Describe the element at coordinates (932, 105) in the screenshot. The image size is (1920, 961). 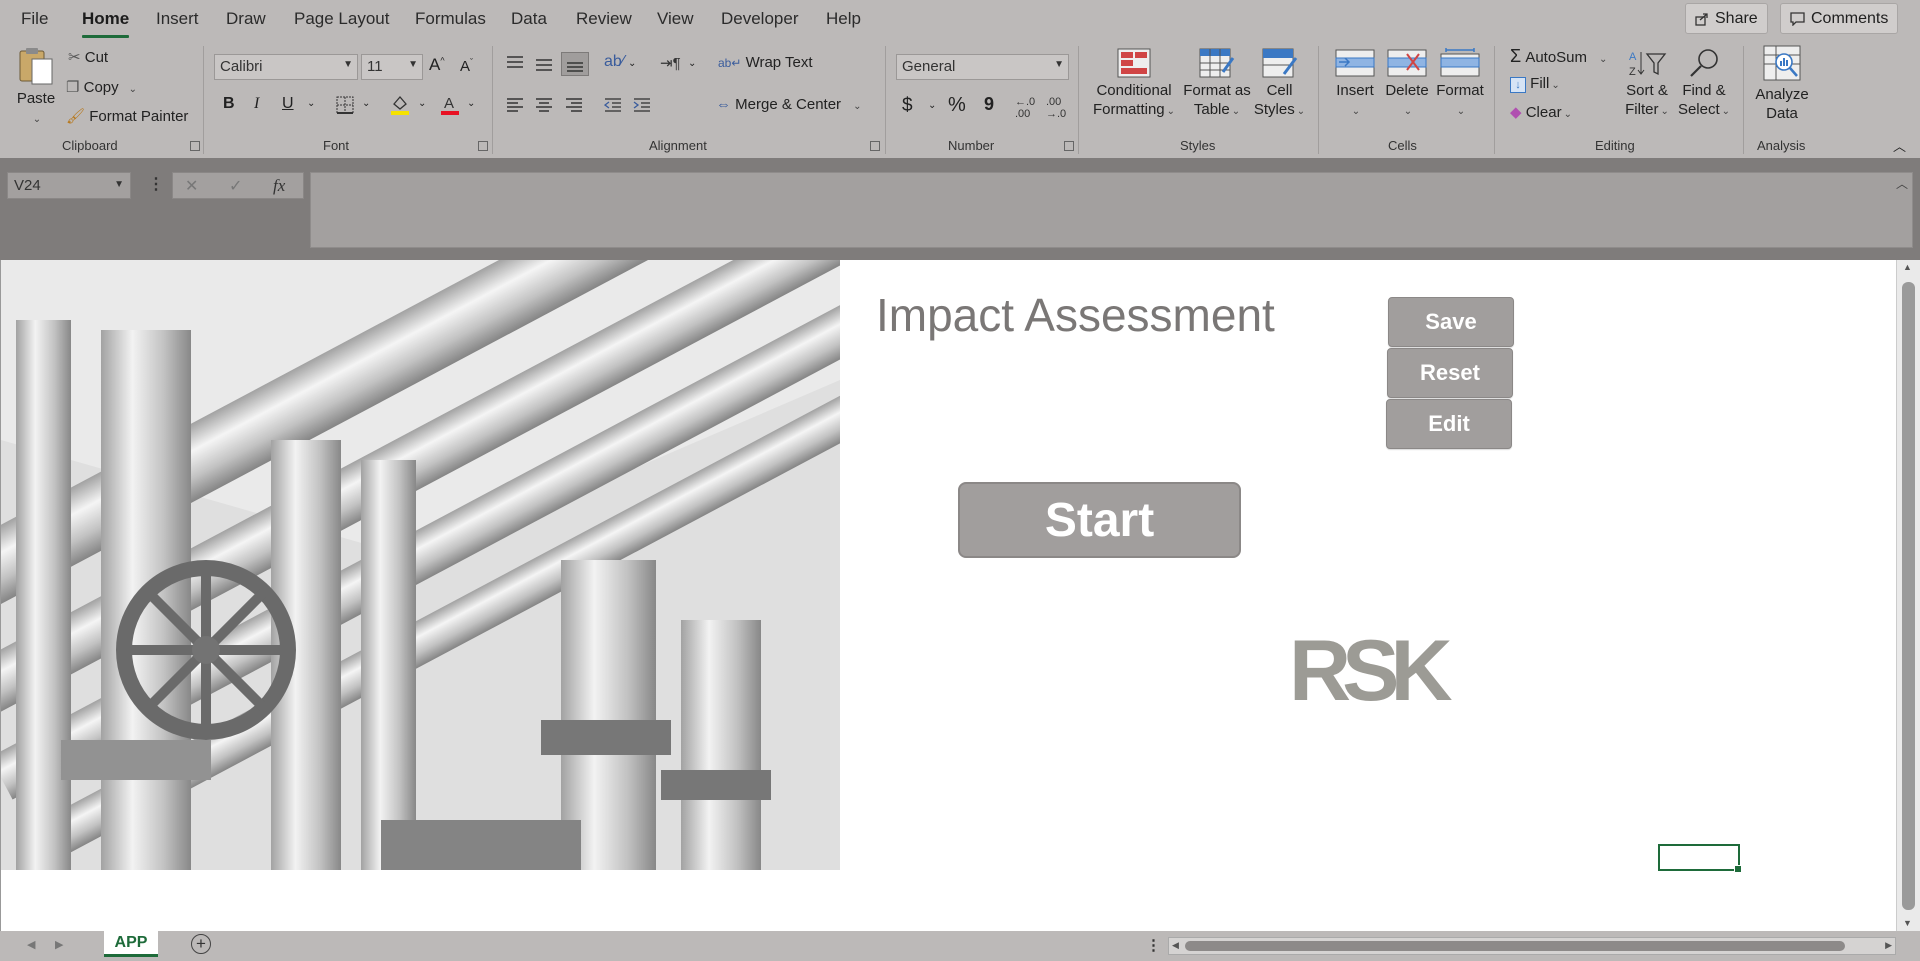
I see `currency-dropdown-icon: ⌄` at that location.